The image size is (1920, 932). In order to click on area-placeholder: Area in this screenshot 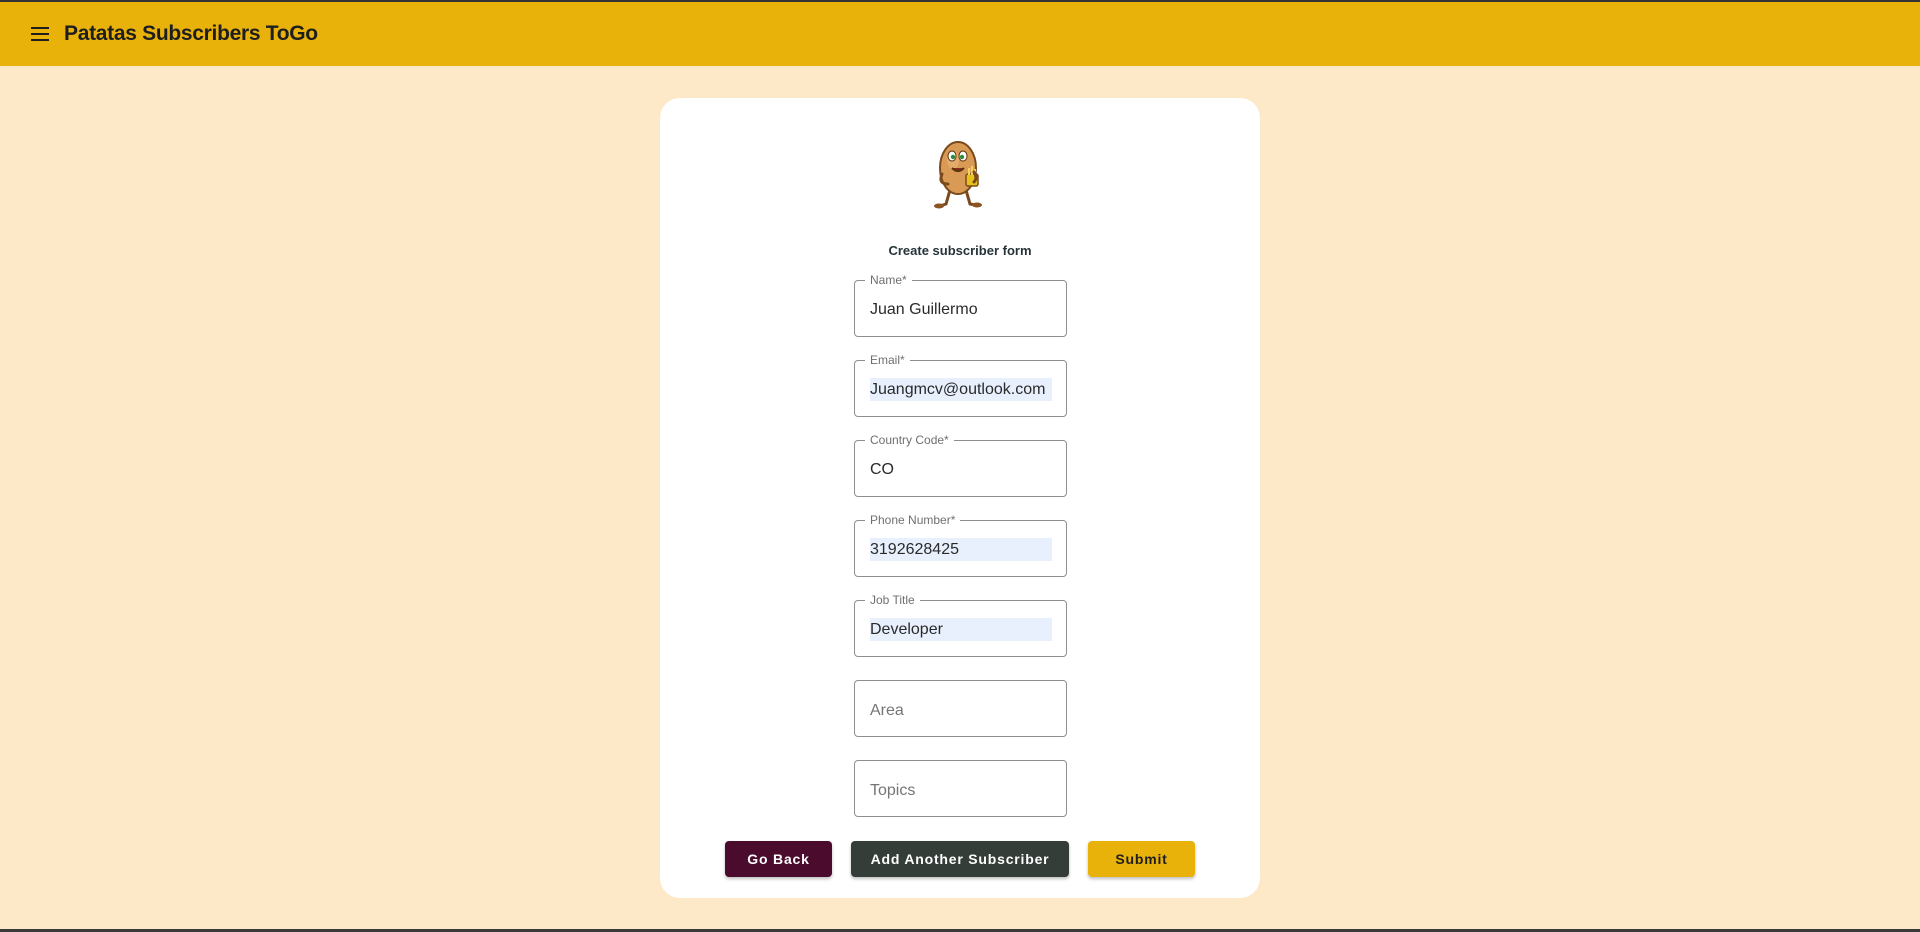, I will do `click(887, 710)`.